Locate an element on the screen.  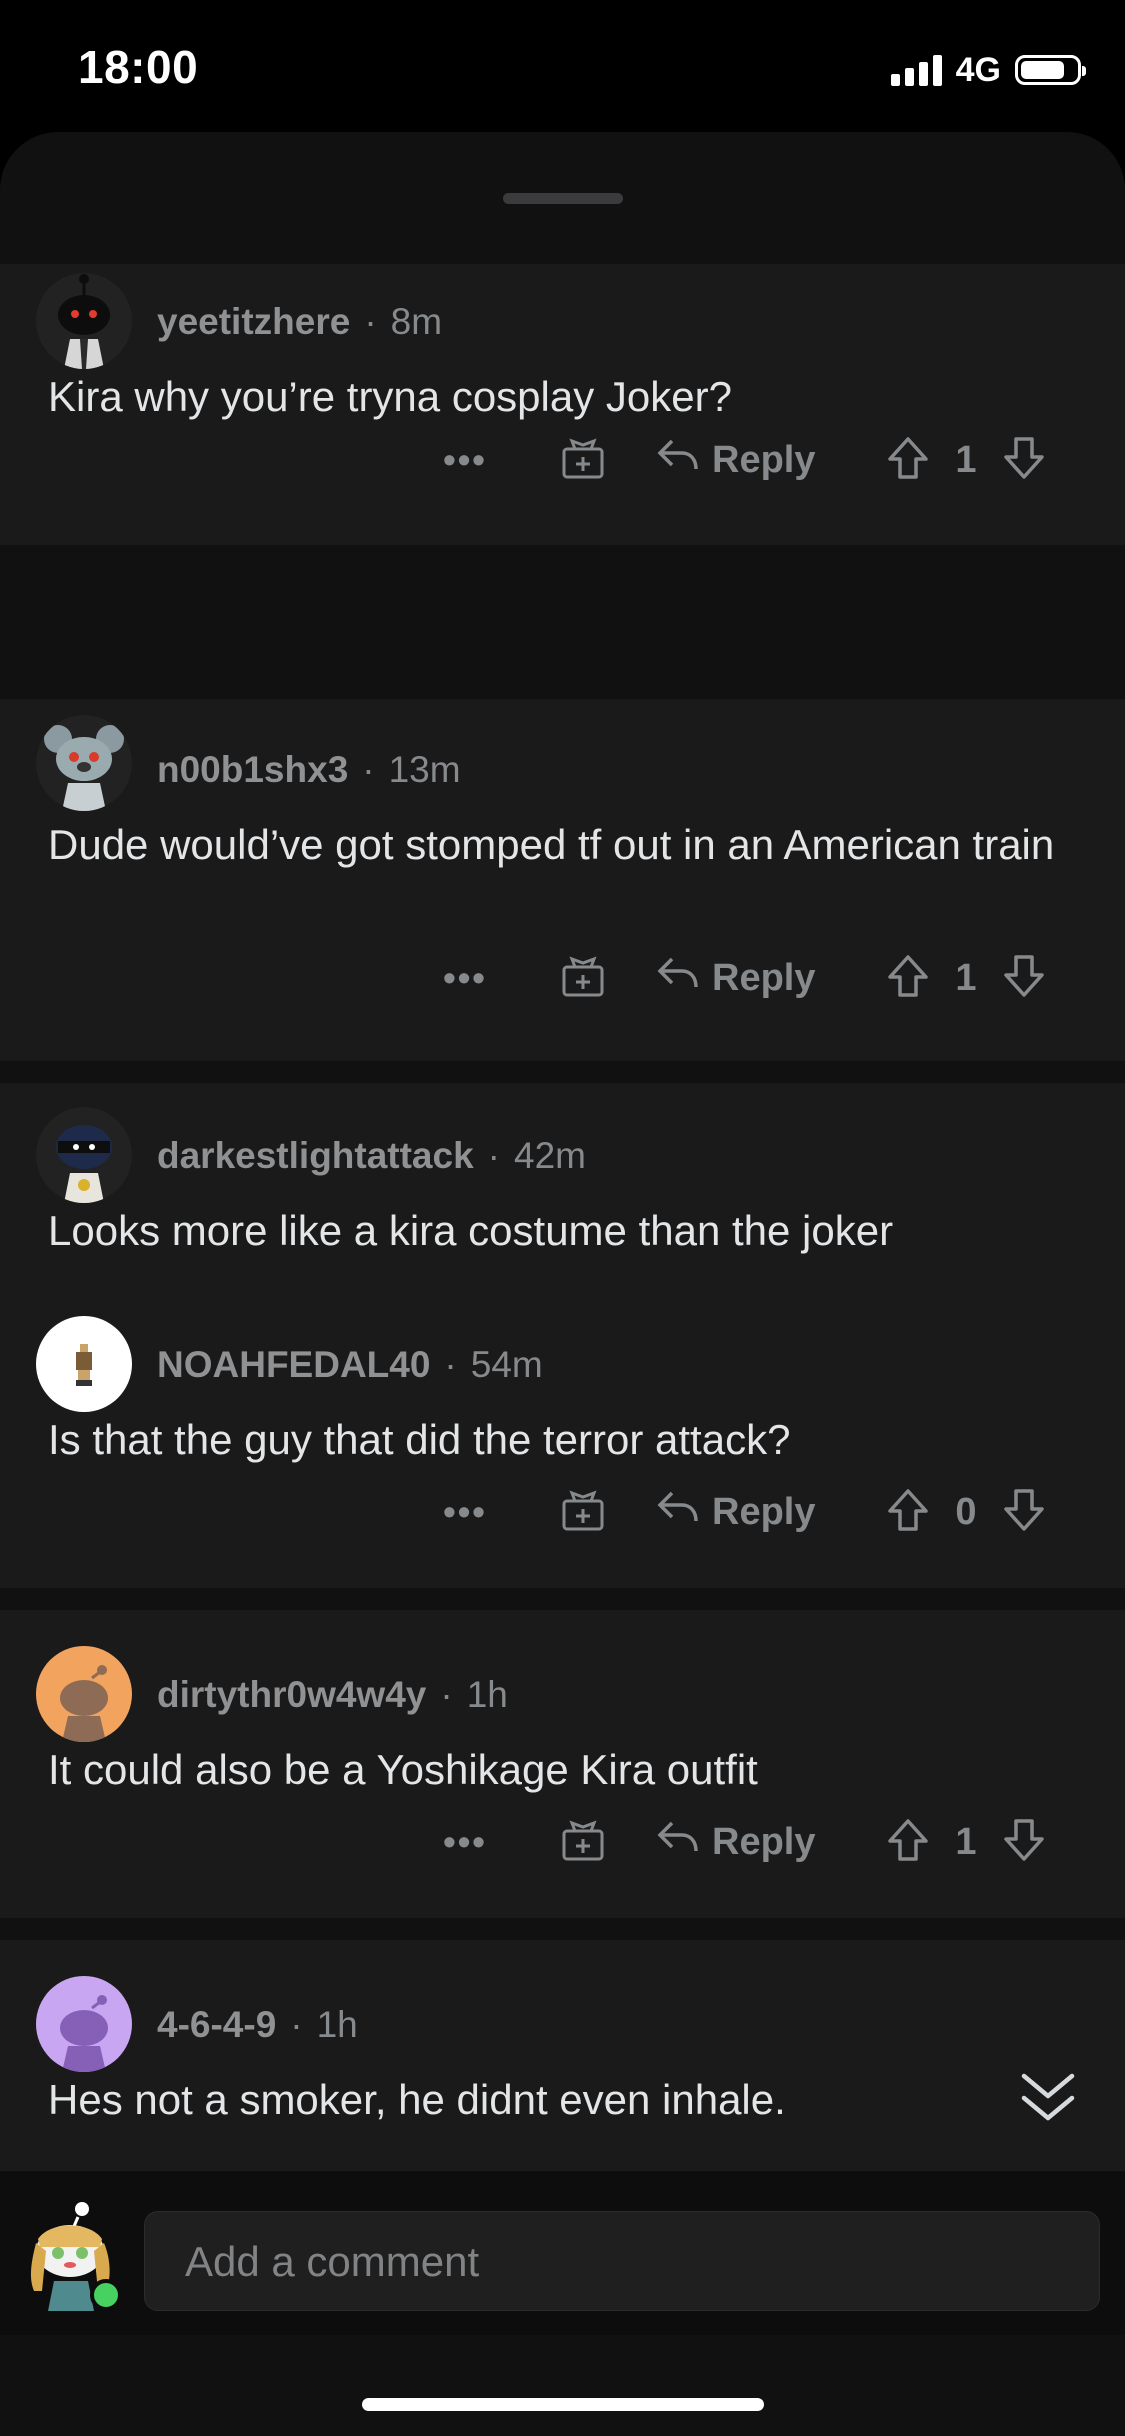
snoo-dark-avatar is located at coordinates (84, 321).